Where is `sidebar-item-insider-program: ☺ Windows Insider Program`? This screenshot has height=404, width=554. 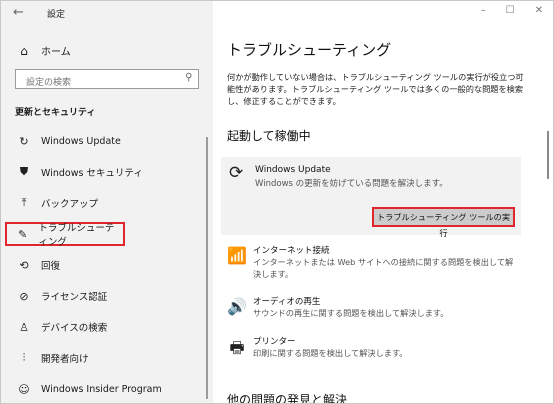
sidebar-item-insider-program: ☺ Windows Insider Program is located at coordinates (107, 389).